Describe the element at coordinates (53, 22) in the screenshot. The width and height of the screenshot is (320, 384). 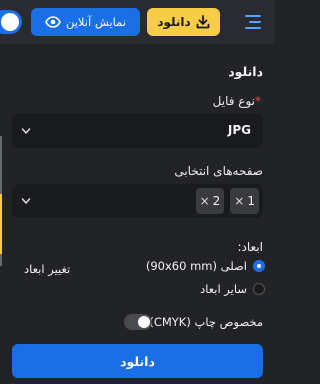
I see `eye-icon` at that location.